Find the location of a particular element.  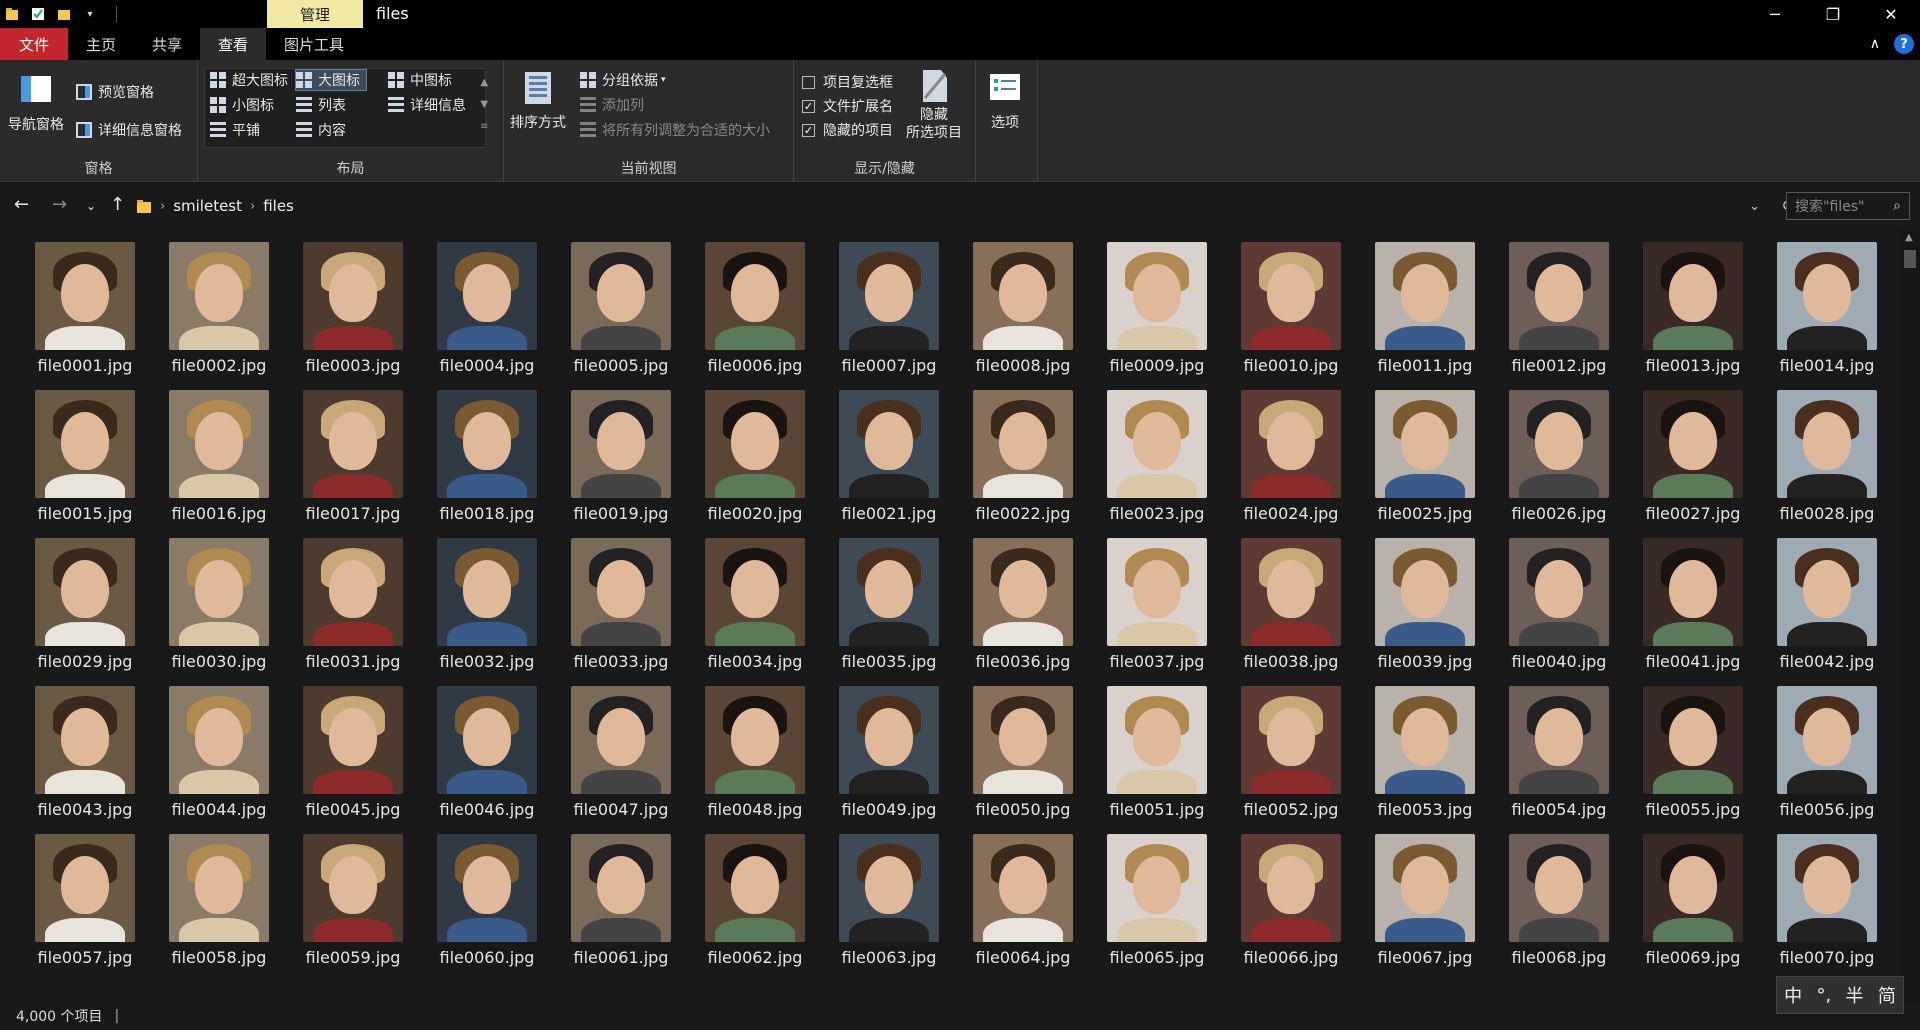

file-item: file0008.jpg is located at coordinates (1023, 316).